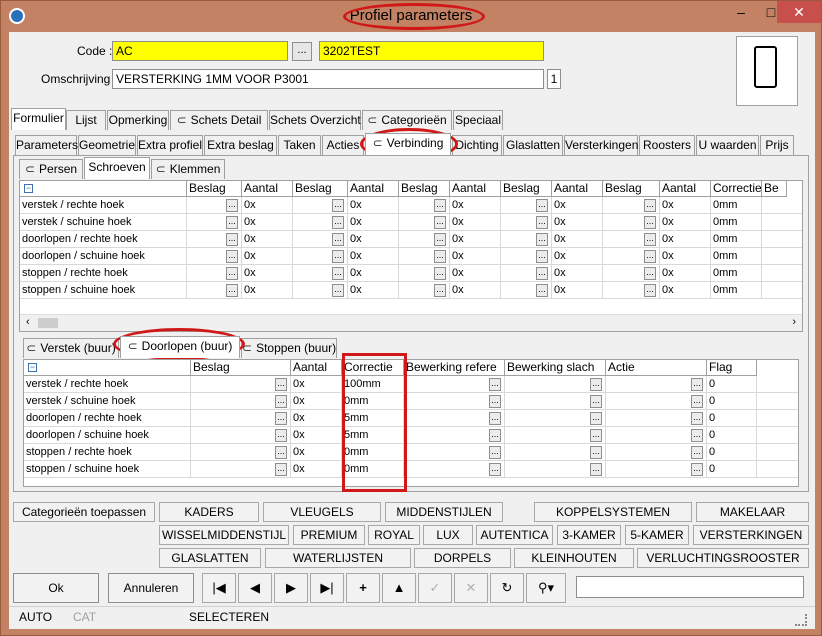  Describe the element at coordinates (507, 588) in the screenshot. I see `refresh-icon: ↻` at that location.